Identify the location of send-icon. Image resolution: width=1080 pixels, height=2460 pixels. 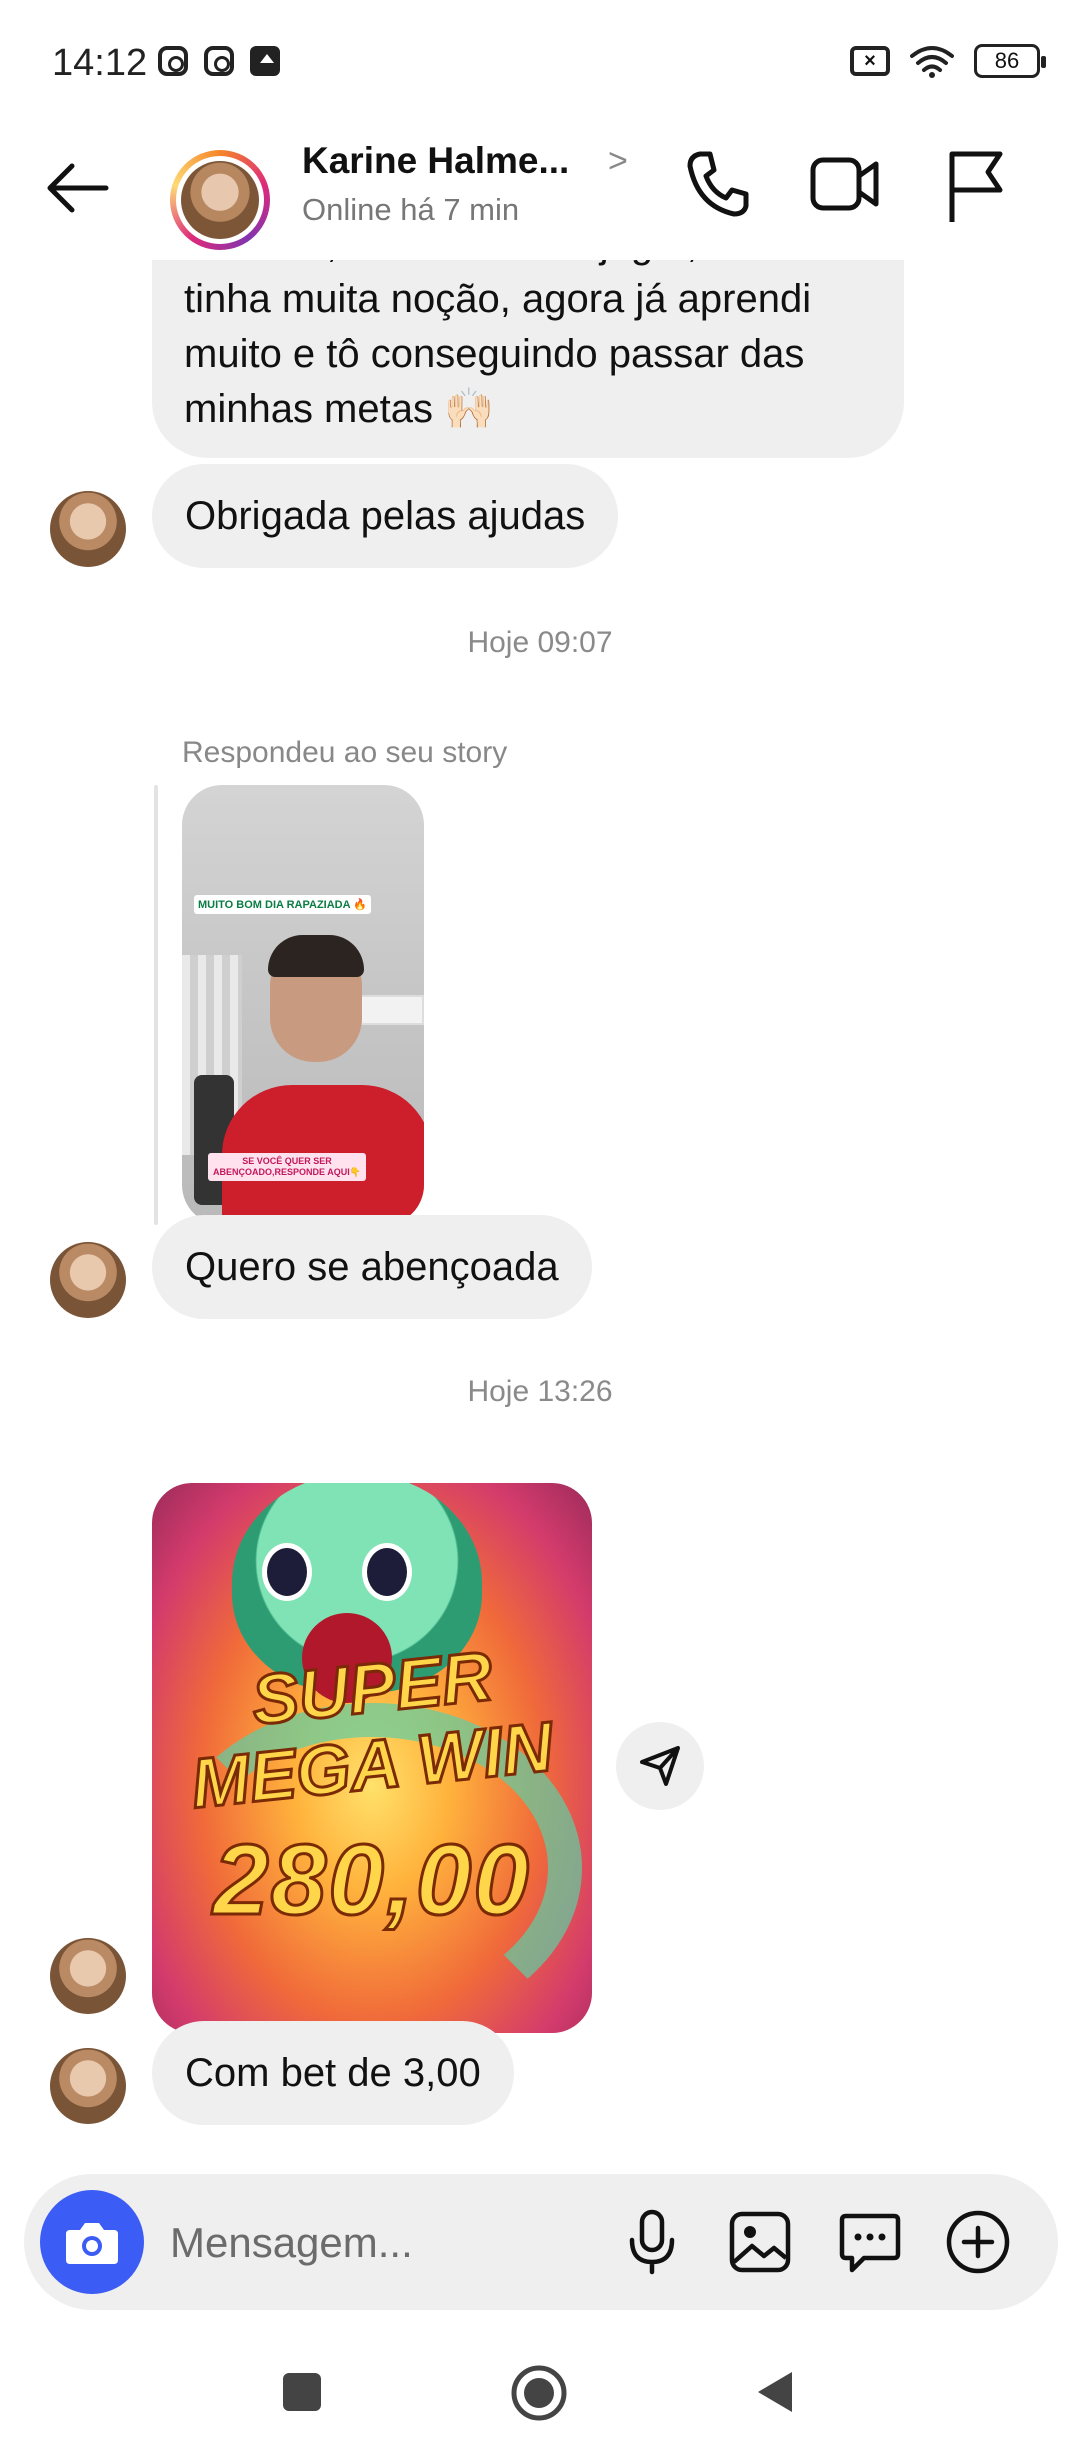
(660, 1766).